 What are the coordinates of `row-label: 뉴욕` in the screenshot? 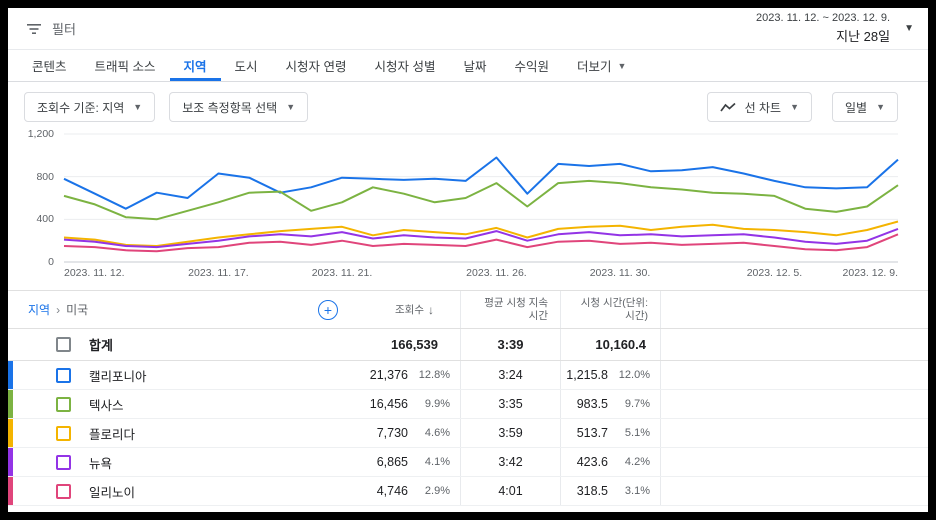 It's located at (101, 463).